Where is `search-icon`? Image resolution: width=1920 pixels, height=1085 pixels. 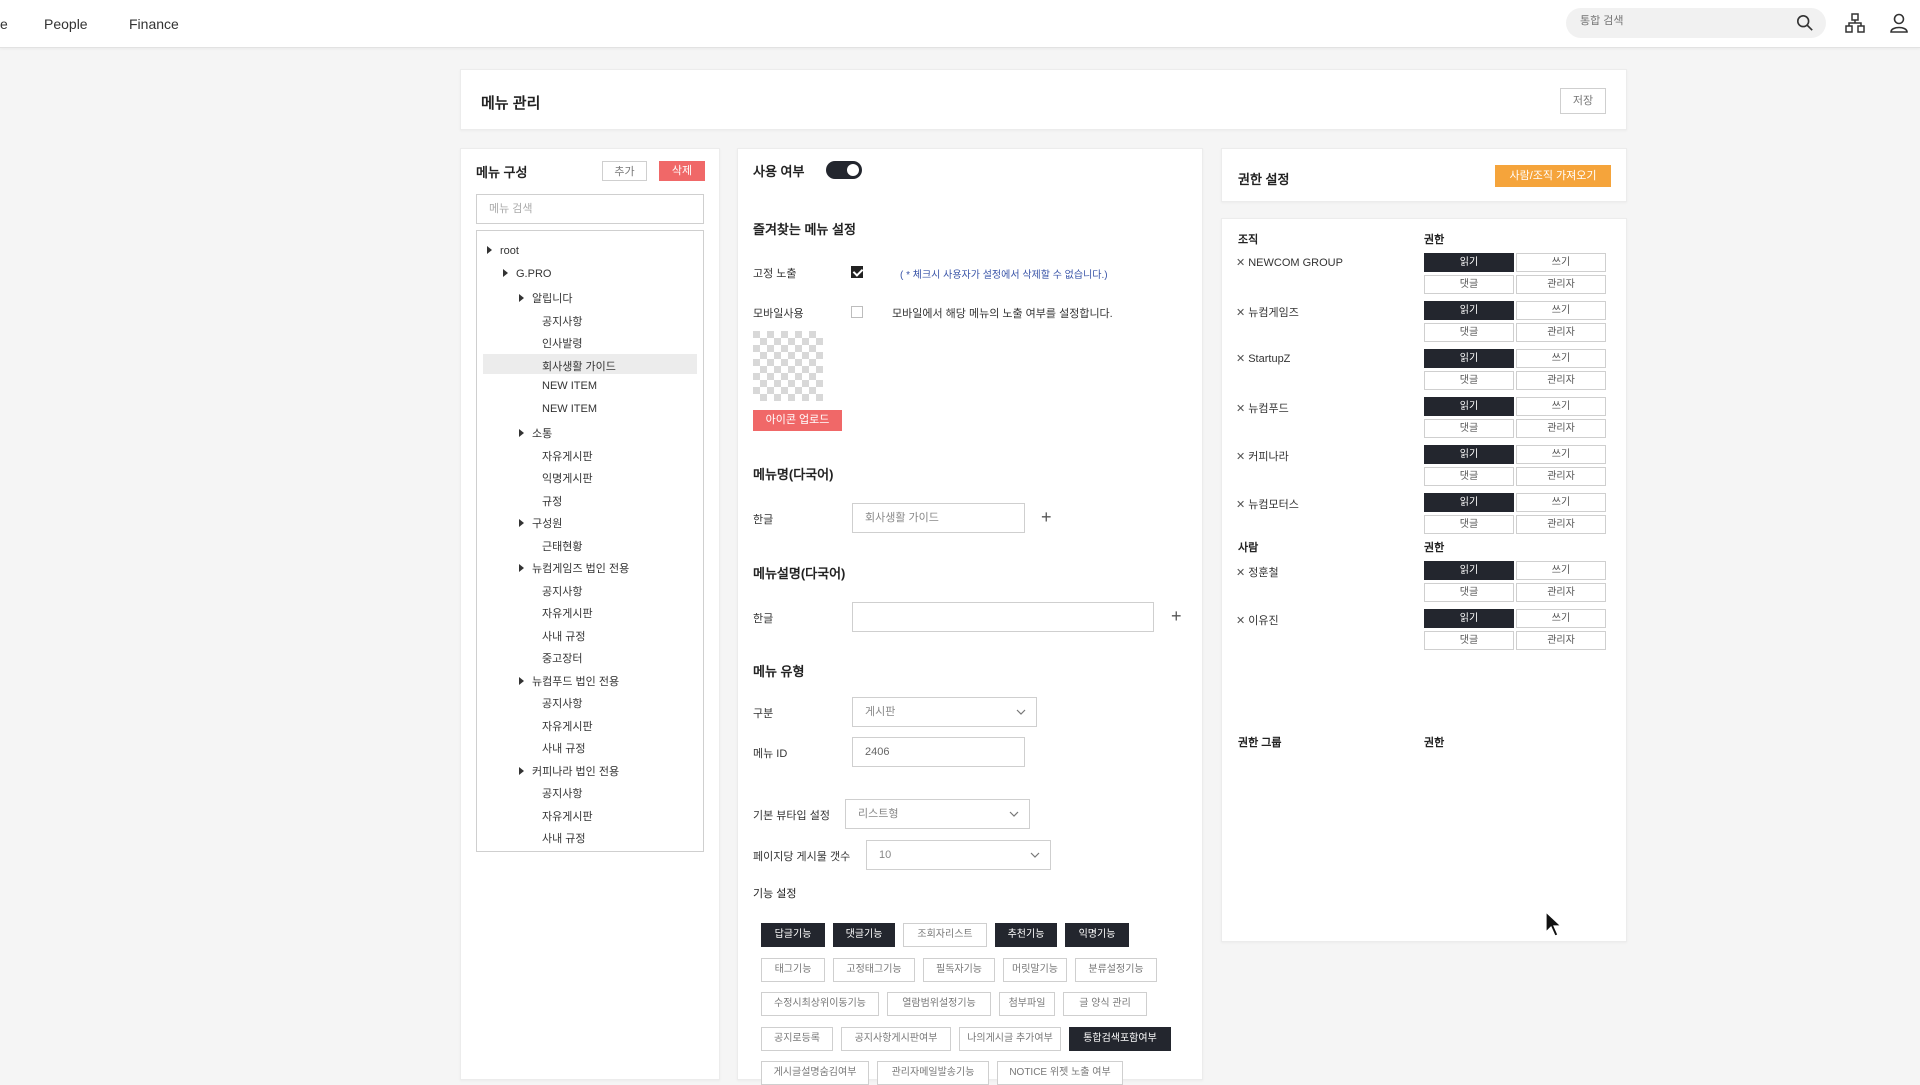
search-icon is located at coordinates (1805, 23).